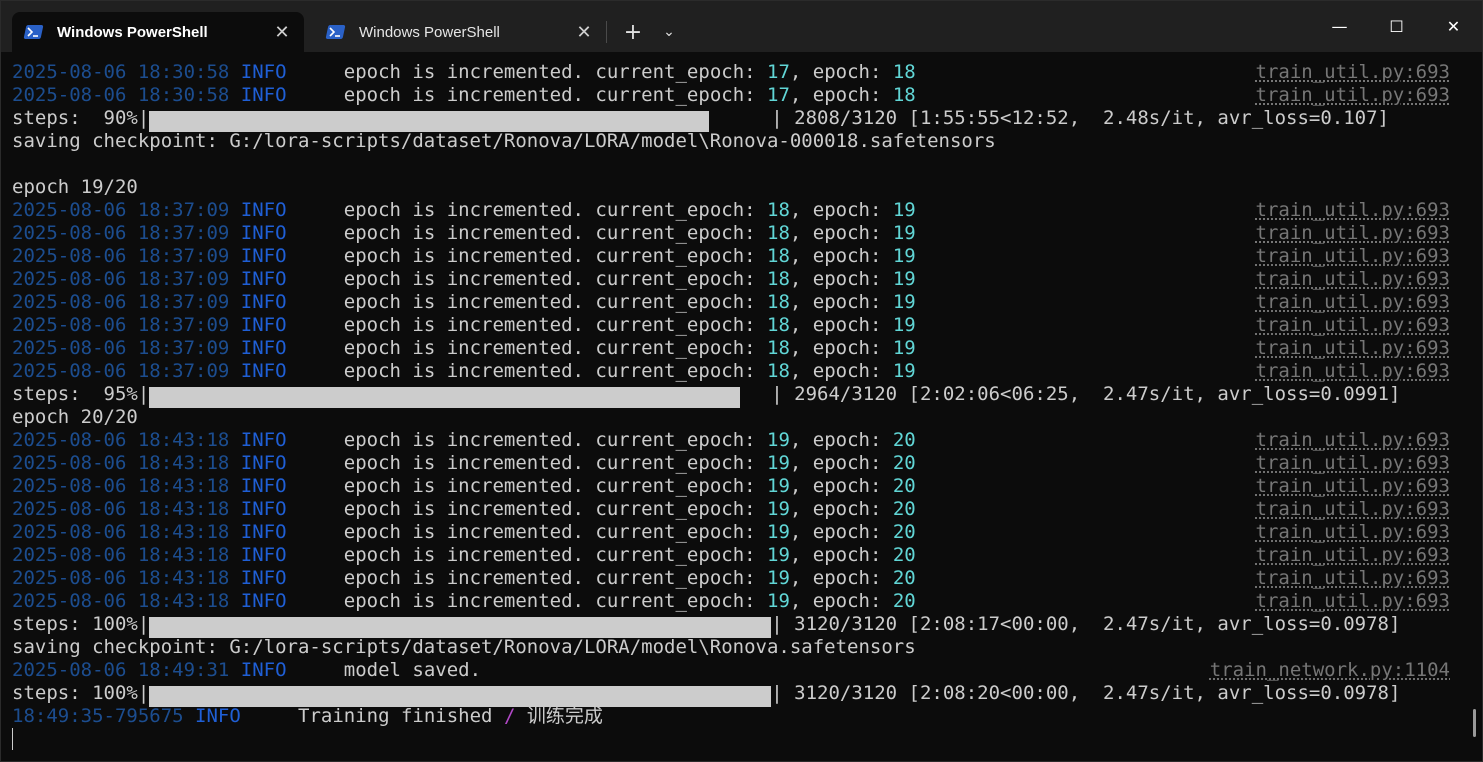 Image resolution: width=1483 pixels, height=762 pixels. What do you see at coordinates (564, 716) in the screenshot?
I see `log-message-cn: 训练完成` at bounding box center [564, 716].